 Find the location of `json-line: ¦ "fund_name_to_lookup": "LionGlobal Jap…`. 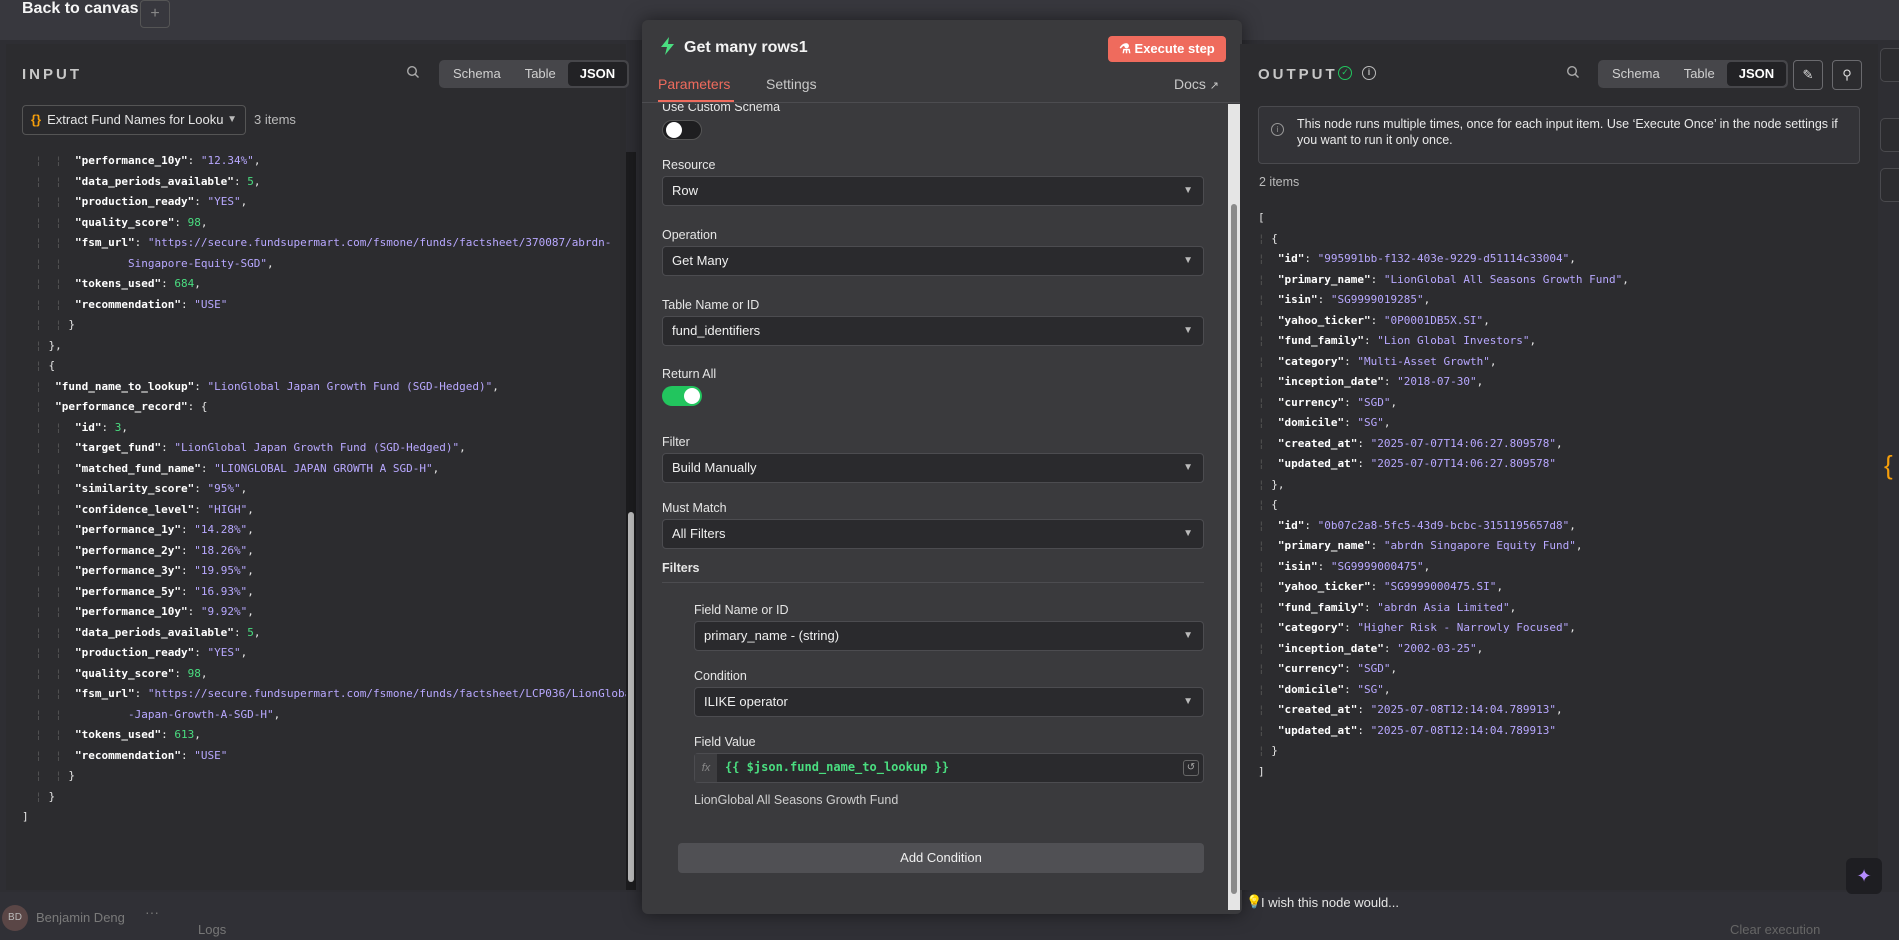

json-line: ¦ "fund_name_to_lookup": "LionGlobal Jap… is located at coordinates (325, 387).